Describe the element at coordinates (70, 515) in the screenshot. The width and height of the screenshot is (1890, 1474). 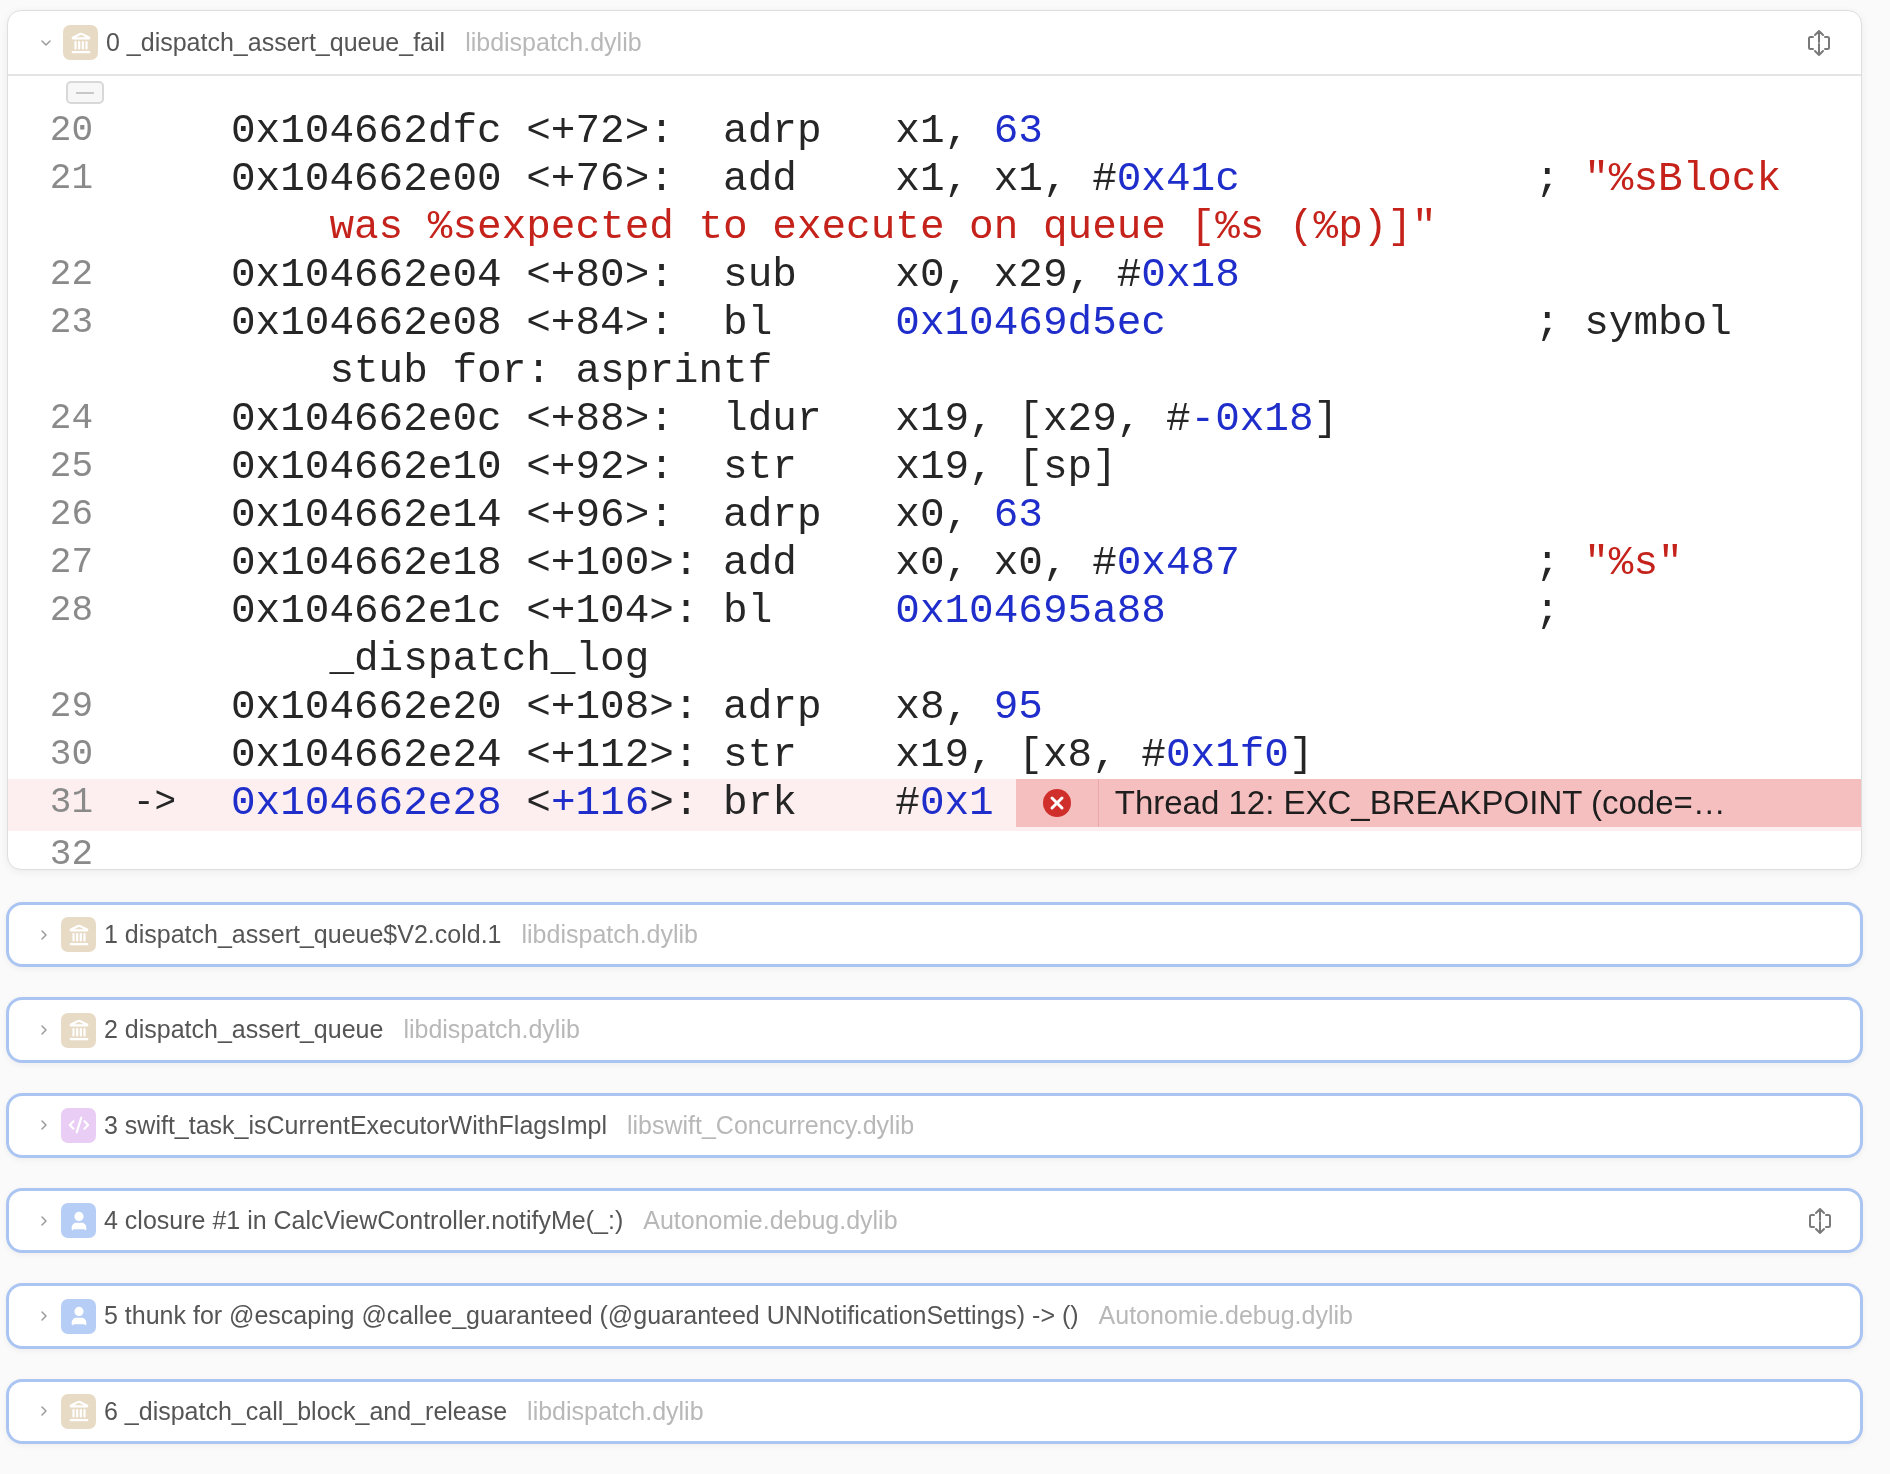
I see `line-number: 26` at that location.